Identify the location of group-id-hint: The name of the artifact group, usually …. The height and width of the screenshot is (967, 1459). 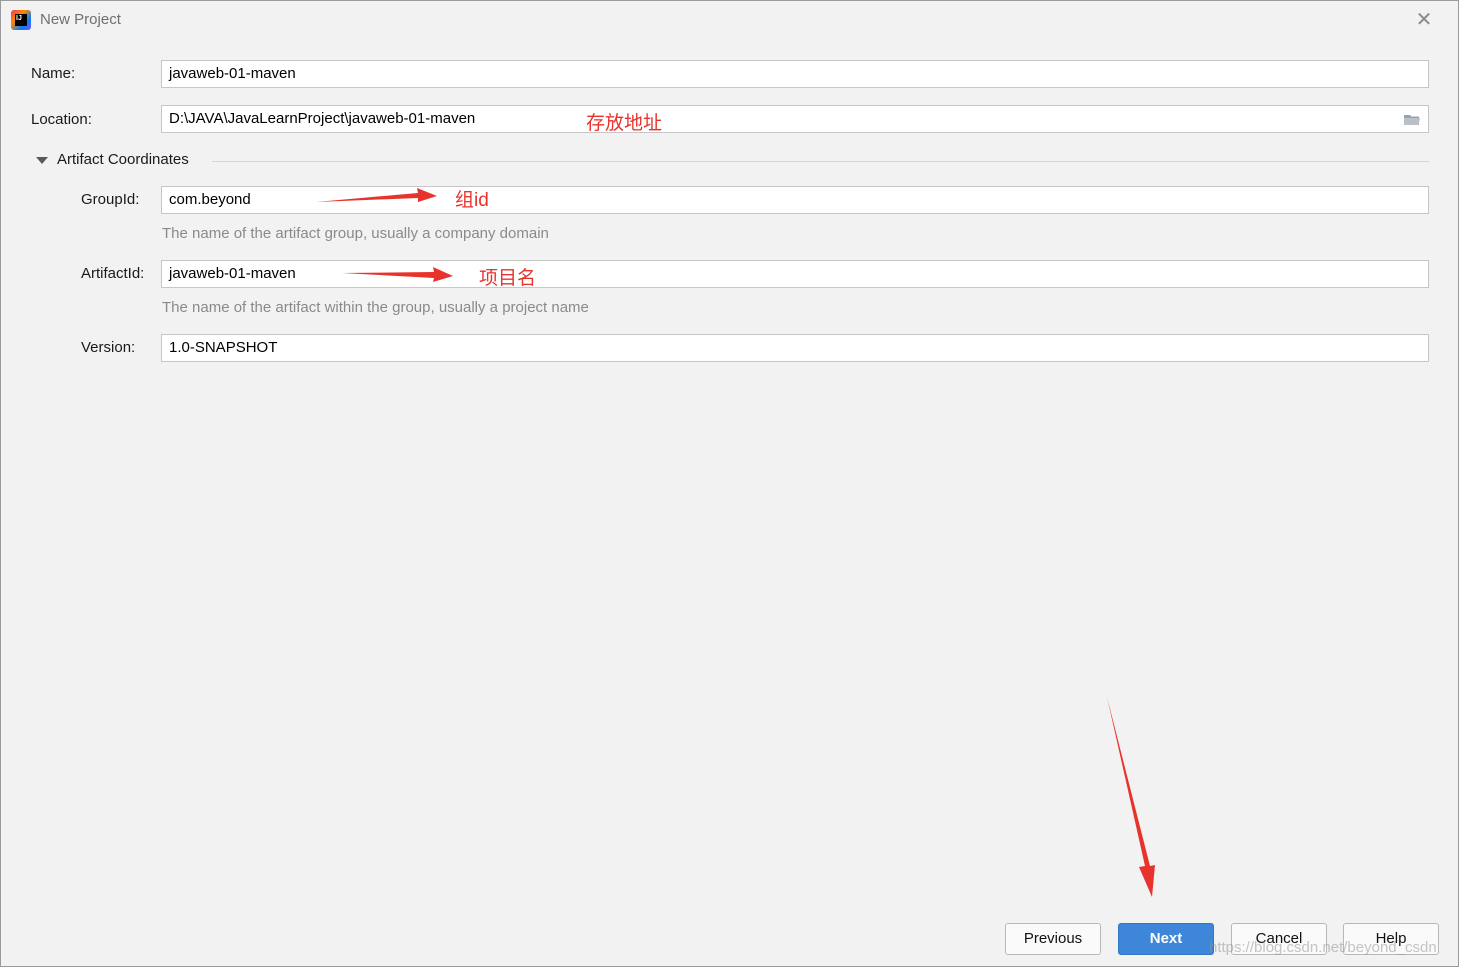
(355, 233).